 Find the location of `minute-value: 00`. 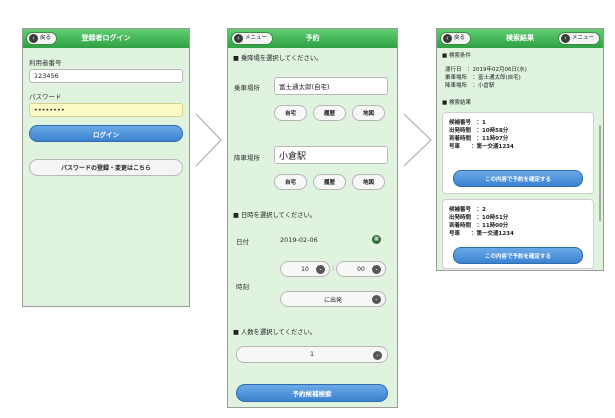

minute-value: 00 is located at coordinates (361, 269).